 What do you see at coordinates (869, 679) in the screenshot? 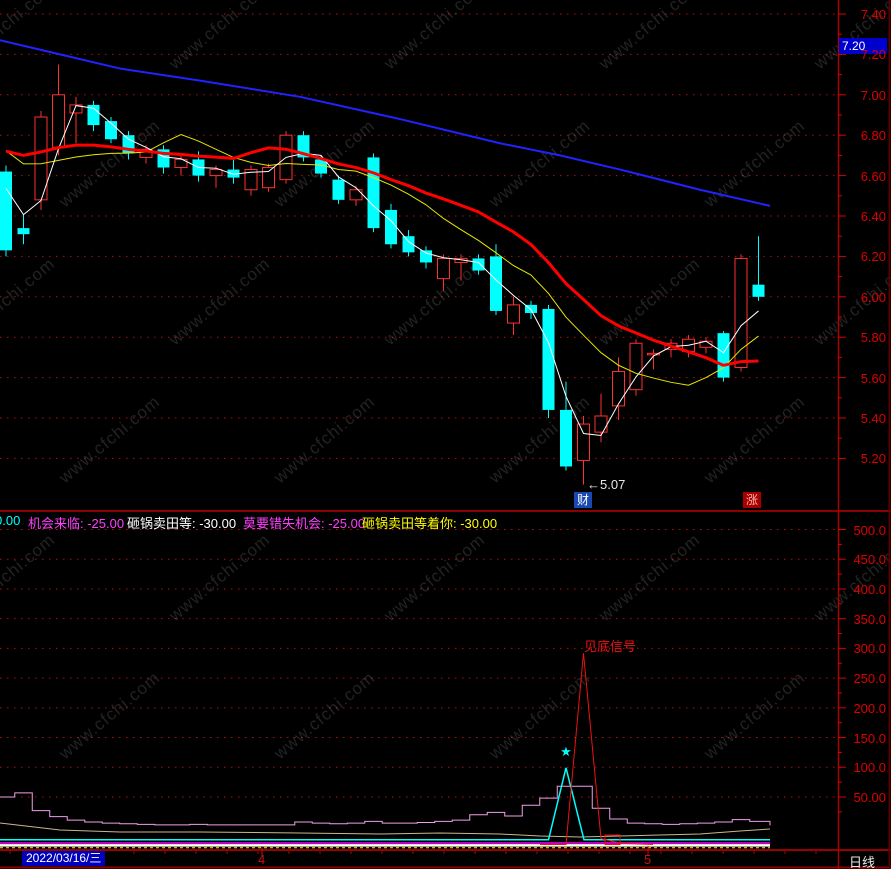
I see `indicator-axis-label: 250.0` at bounding box center [869, 679].